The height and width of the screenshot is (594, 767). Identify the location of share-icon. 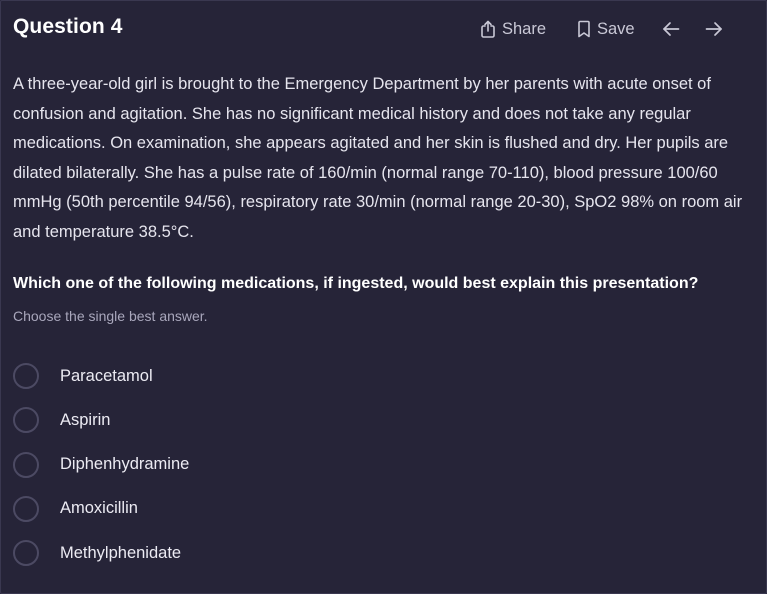
(488, 29).